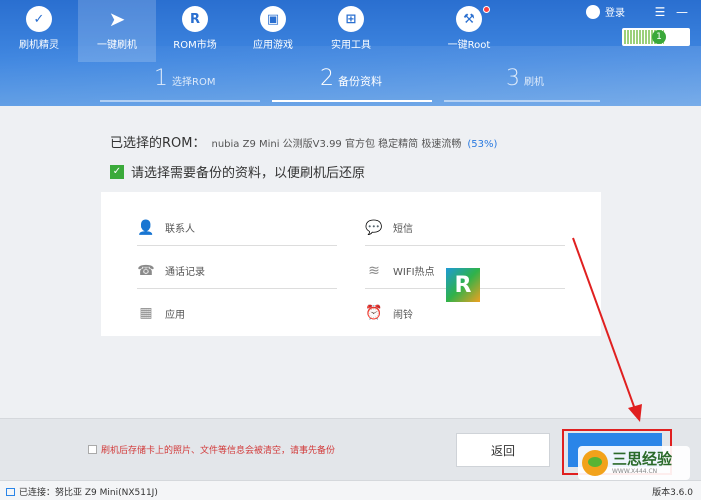 Image resolution: width=701 pixels, height=500 pixels. Describe the element at coordinates (595, 463) in the screenshot. I see `watermark-logo-icon` at that location.